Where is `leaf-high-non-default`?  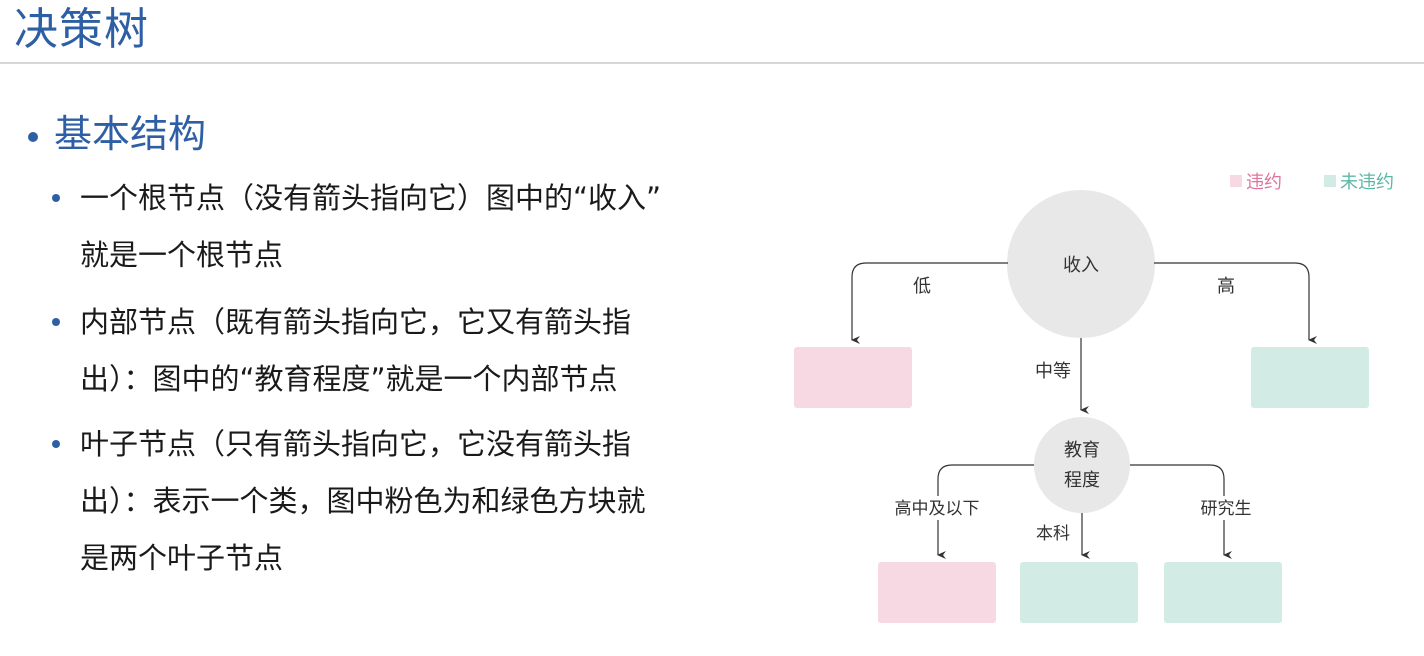 leaf-high-non-default is located at coordinates (1310, 377).